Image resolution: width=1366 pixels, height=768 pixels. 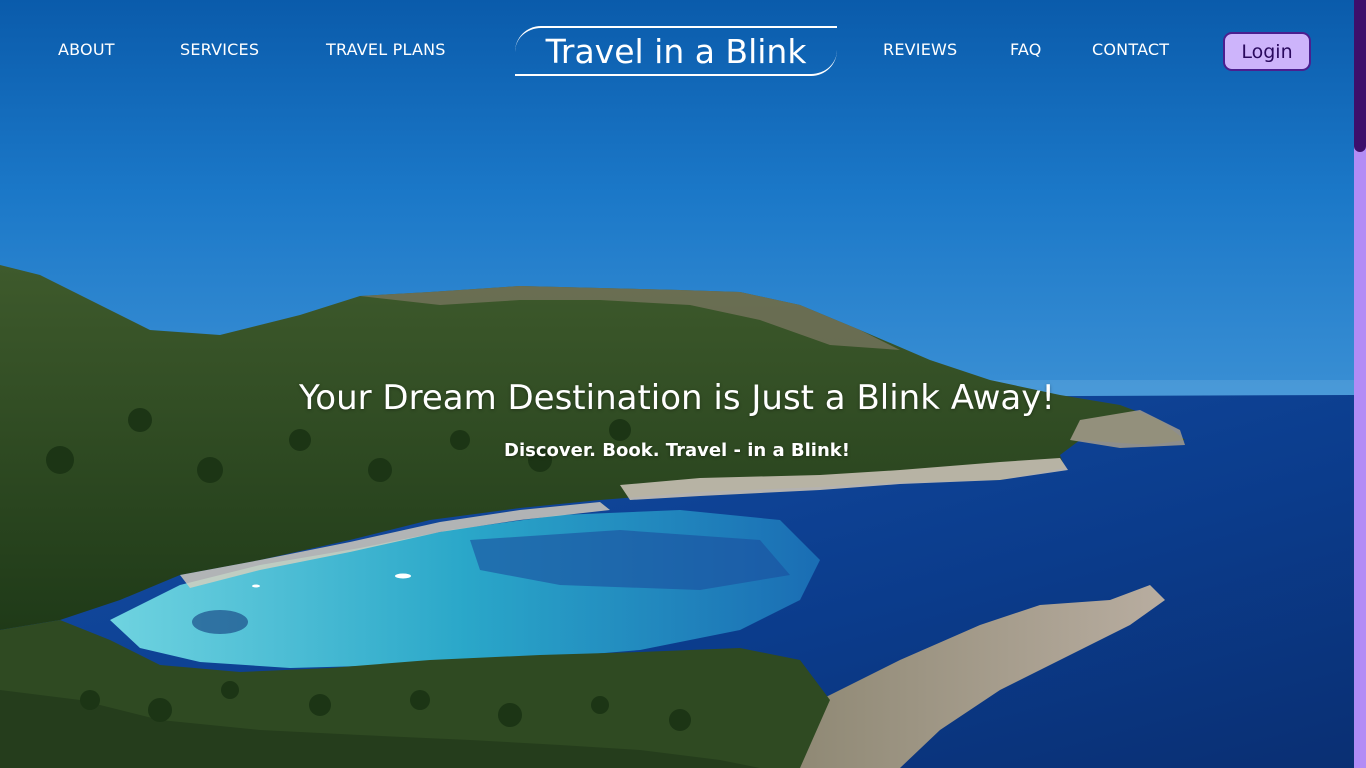 What do you see at coordinates (386, 49) in the screenshot?
I see `nav-link-travel-plans: TRAVEL PLANS` at bounding box center [386, 49].